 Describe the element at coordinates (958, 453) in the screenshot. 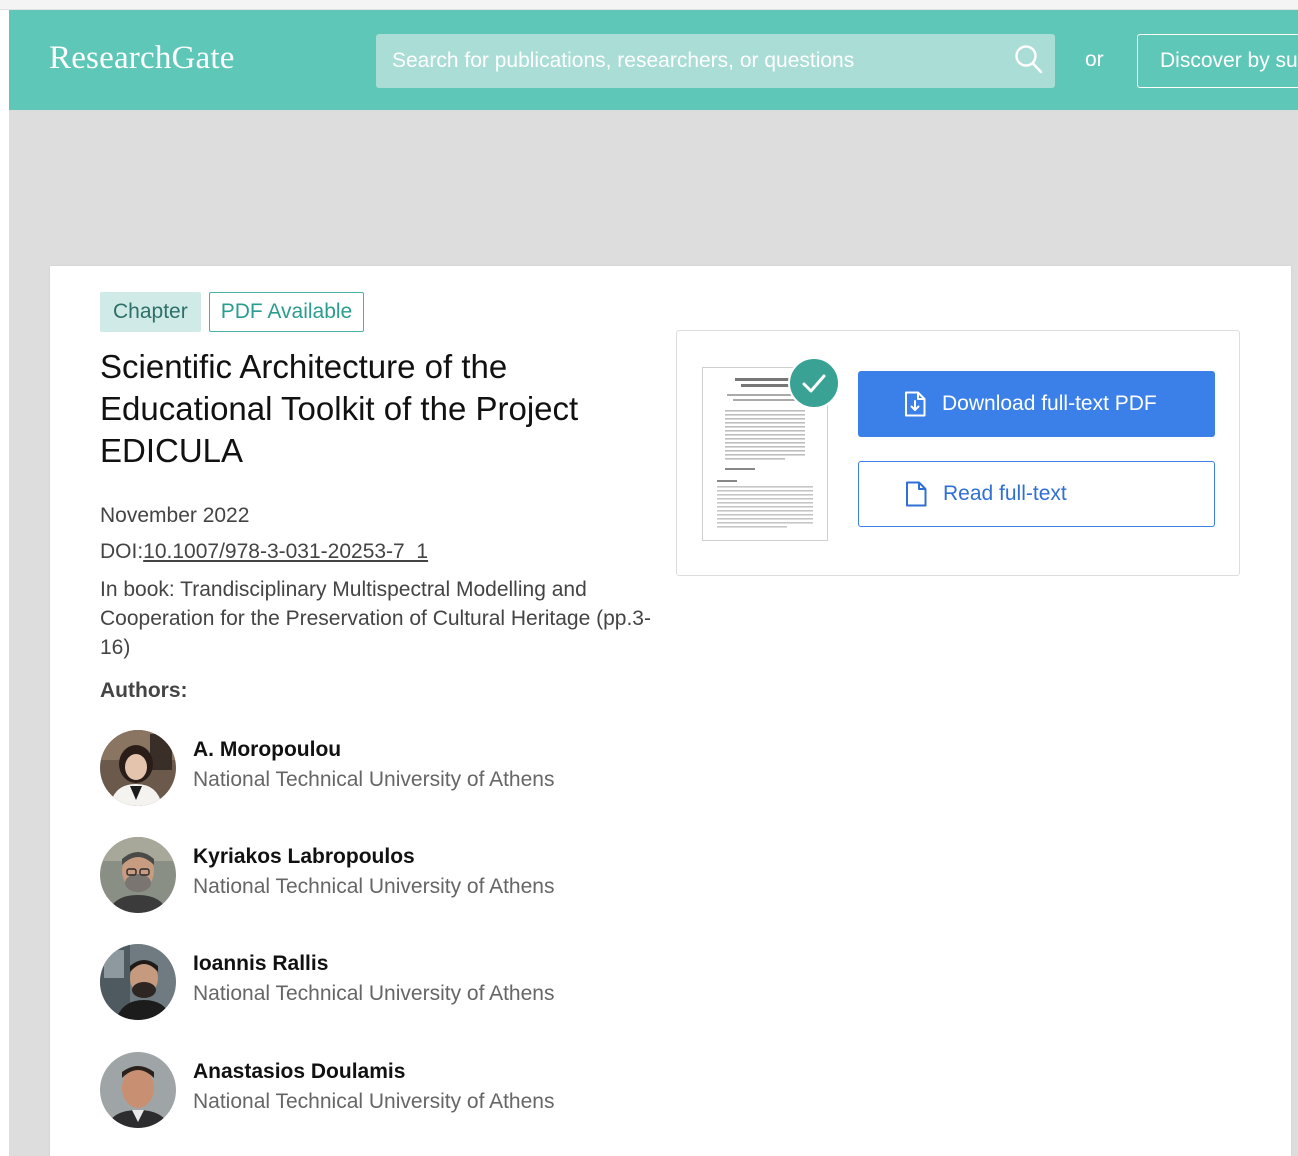

I see `download-panel: Download full-text PDF Read full-text` at that location.